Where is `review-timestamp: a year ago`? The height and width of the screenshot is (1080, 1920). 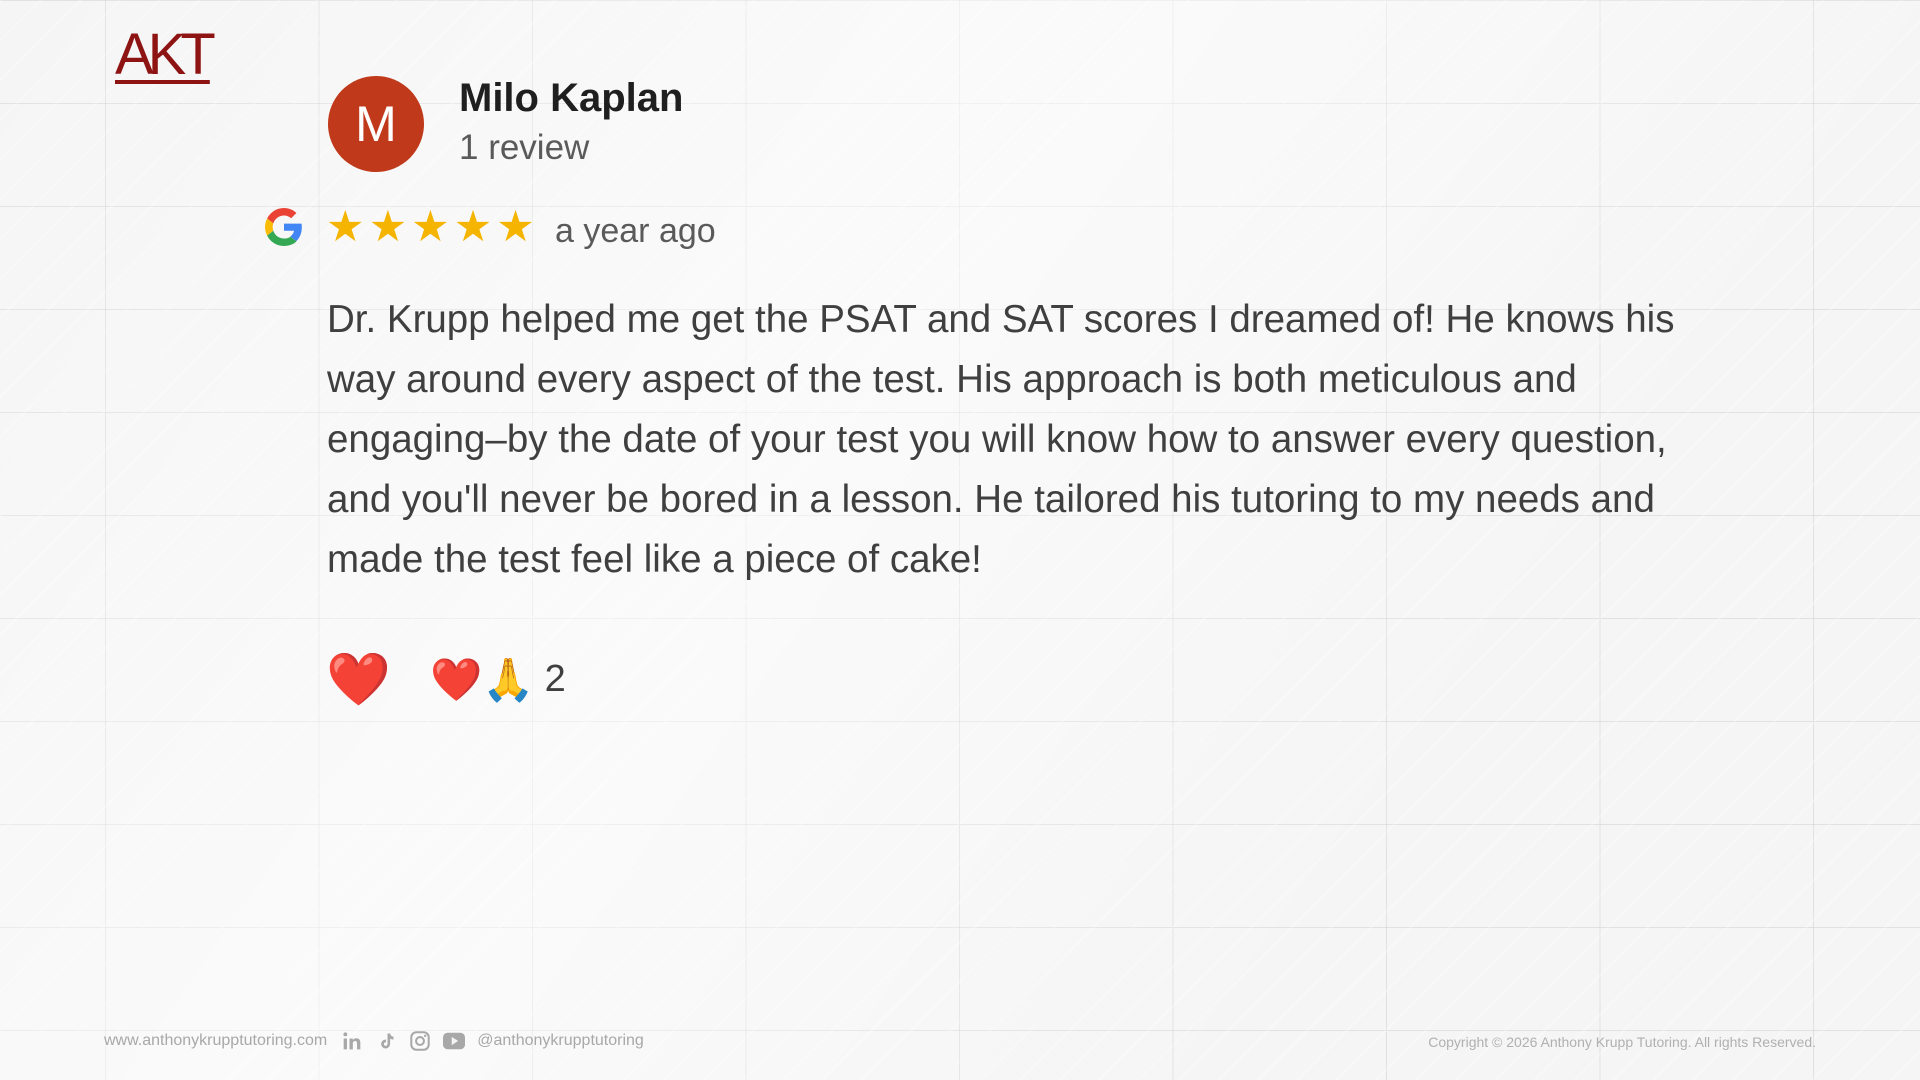 review-timestamp: a year ago is located at coordinates (635, 231).